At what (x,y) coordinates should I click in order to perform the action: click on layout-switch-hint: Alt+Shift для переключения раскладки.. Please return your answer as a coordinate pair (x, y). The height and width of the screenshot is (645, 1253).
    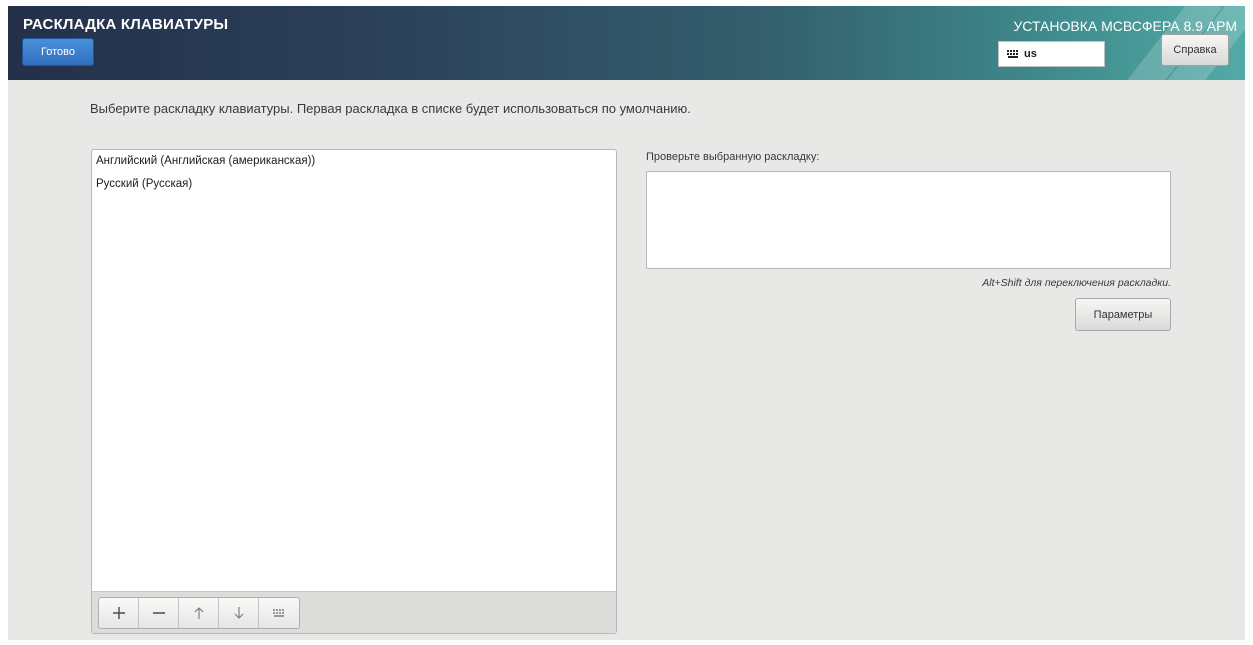
    Looking at the image, I should click on (1076, 283).